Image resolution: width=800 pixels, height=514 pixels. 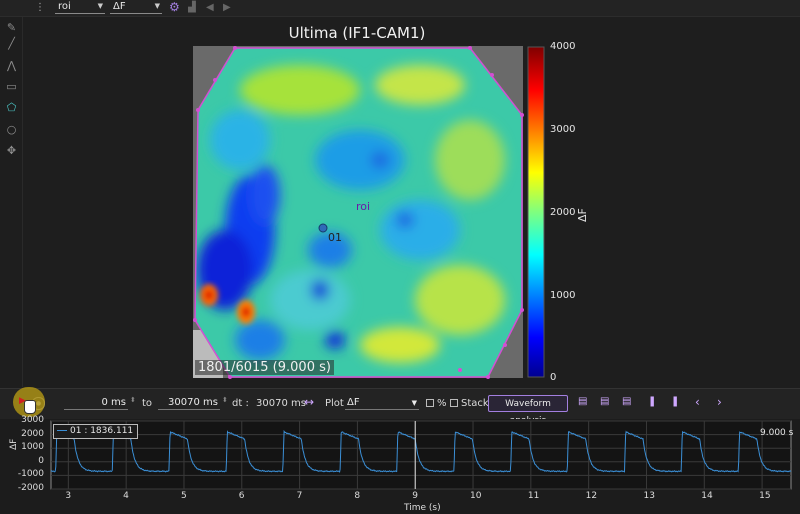 What do you see at coordinates (41, 460) in the screenshot?
I see `y-tick-label: 0` at bounding box center [41, 460].